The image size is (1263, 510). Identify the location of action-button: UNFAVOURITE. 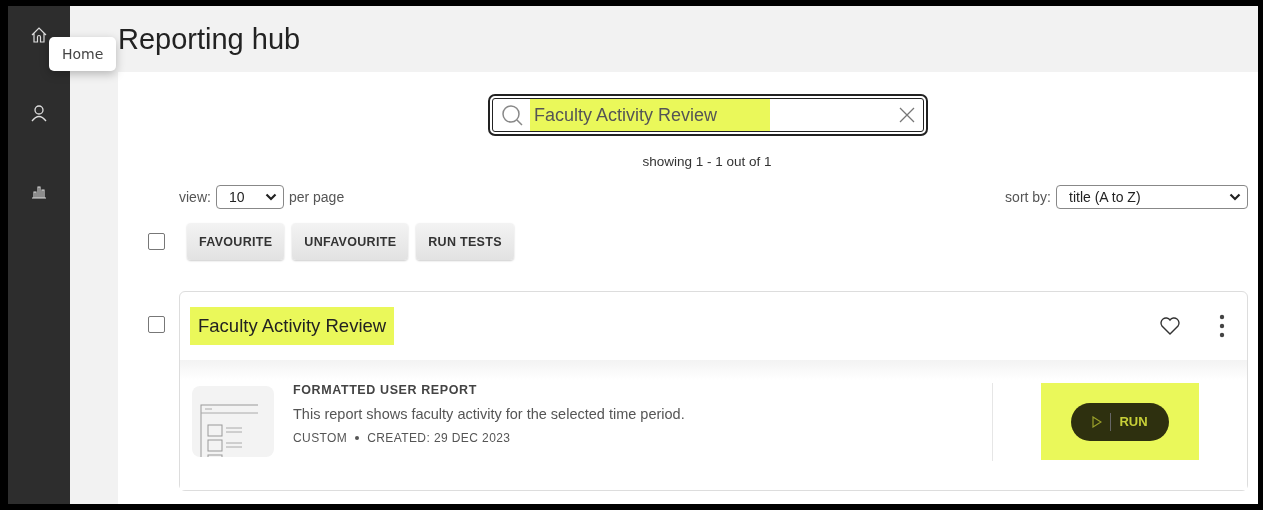
(350, 241).